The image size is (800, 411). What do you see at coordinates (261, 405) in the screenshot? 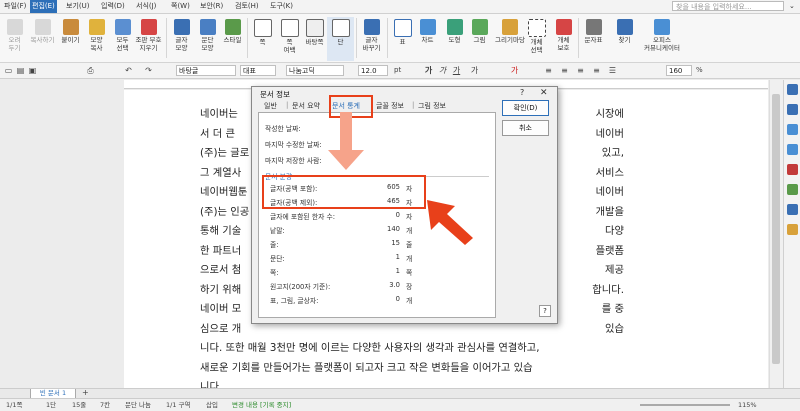
I see `status-track-changes: 변경 내용 [기록 중지]` at bounding box center [261, 405].